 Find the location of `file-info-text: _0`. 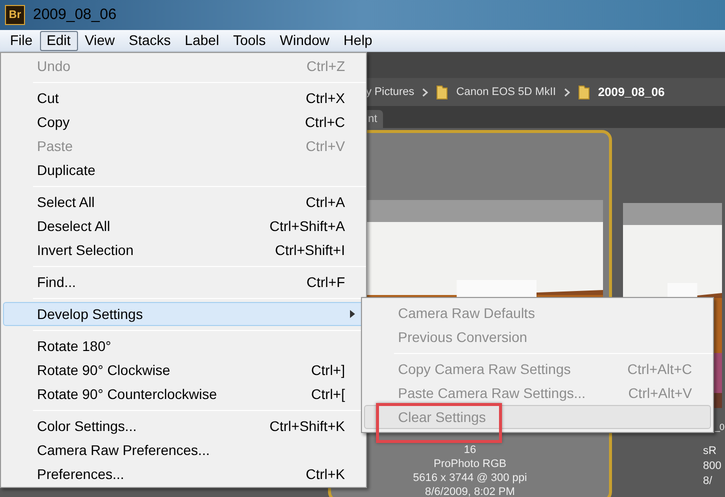

file-info-text: _0 is located at coordinates (718, 427).